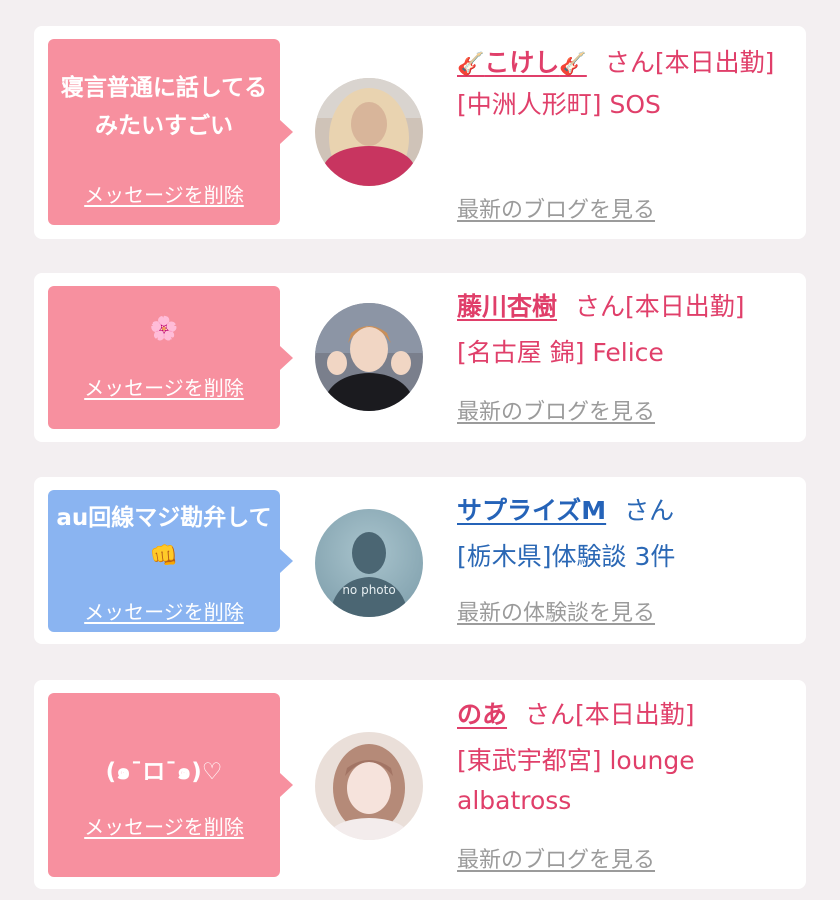  Describe the element at coordinates (576, 780) in the screenshot. I see `shop-text: [東武宇都宮] lounge albatross` at that location.